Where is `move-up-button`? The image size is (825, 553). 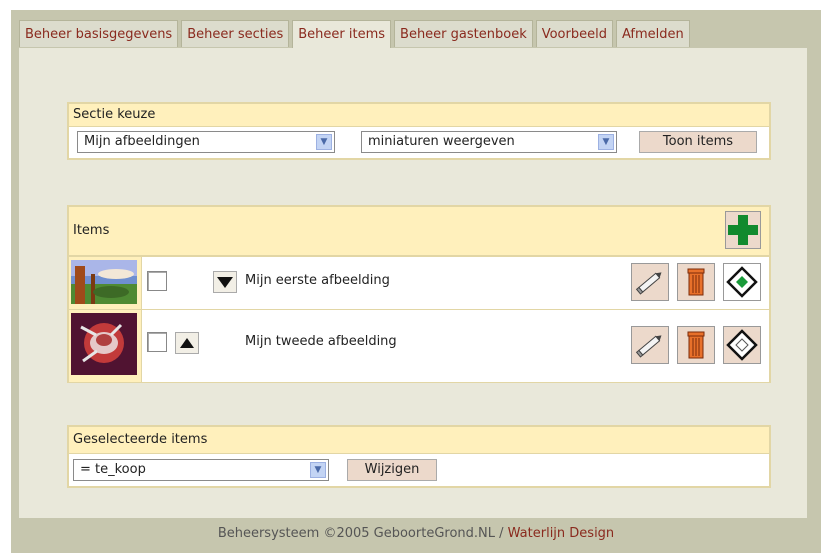 move-up-button is located at coordinates (187, 343).